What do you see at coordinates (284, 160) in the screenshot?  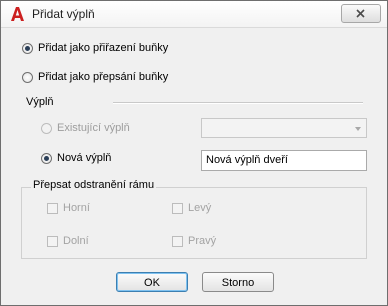 I see `new-fill-name-input: Nová výplň dveří` at bounding box center [284, 160].